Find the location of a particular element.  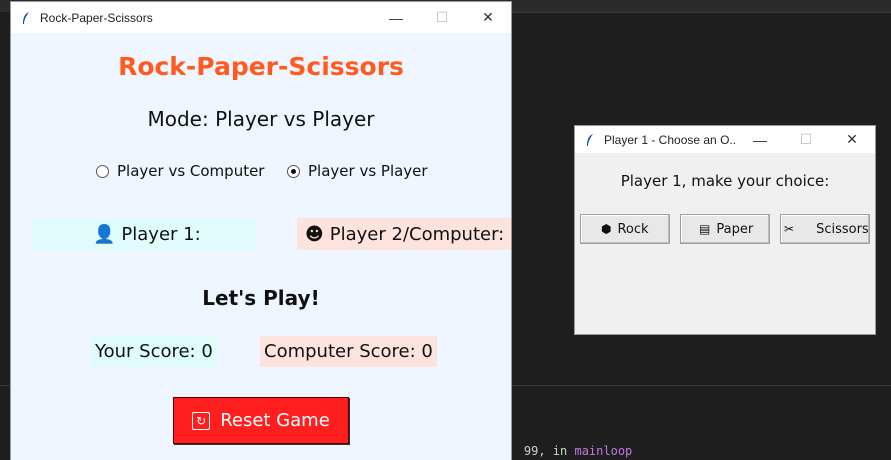

refresh-icon: ↻ is located at coordinates (201, 420).